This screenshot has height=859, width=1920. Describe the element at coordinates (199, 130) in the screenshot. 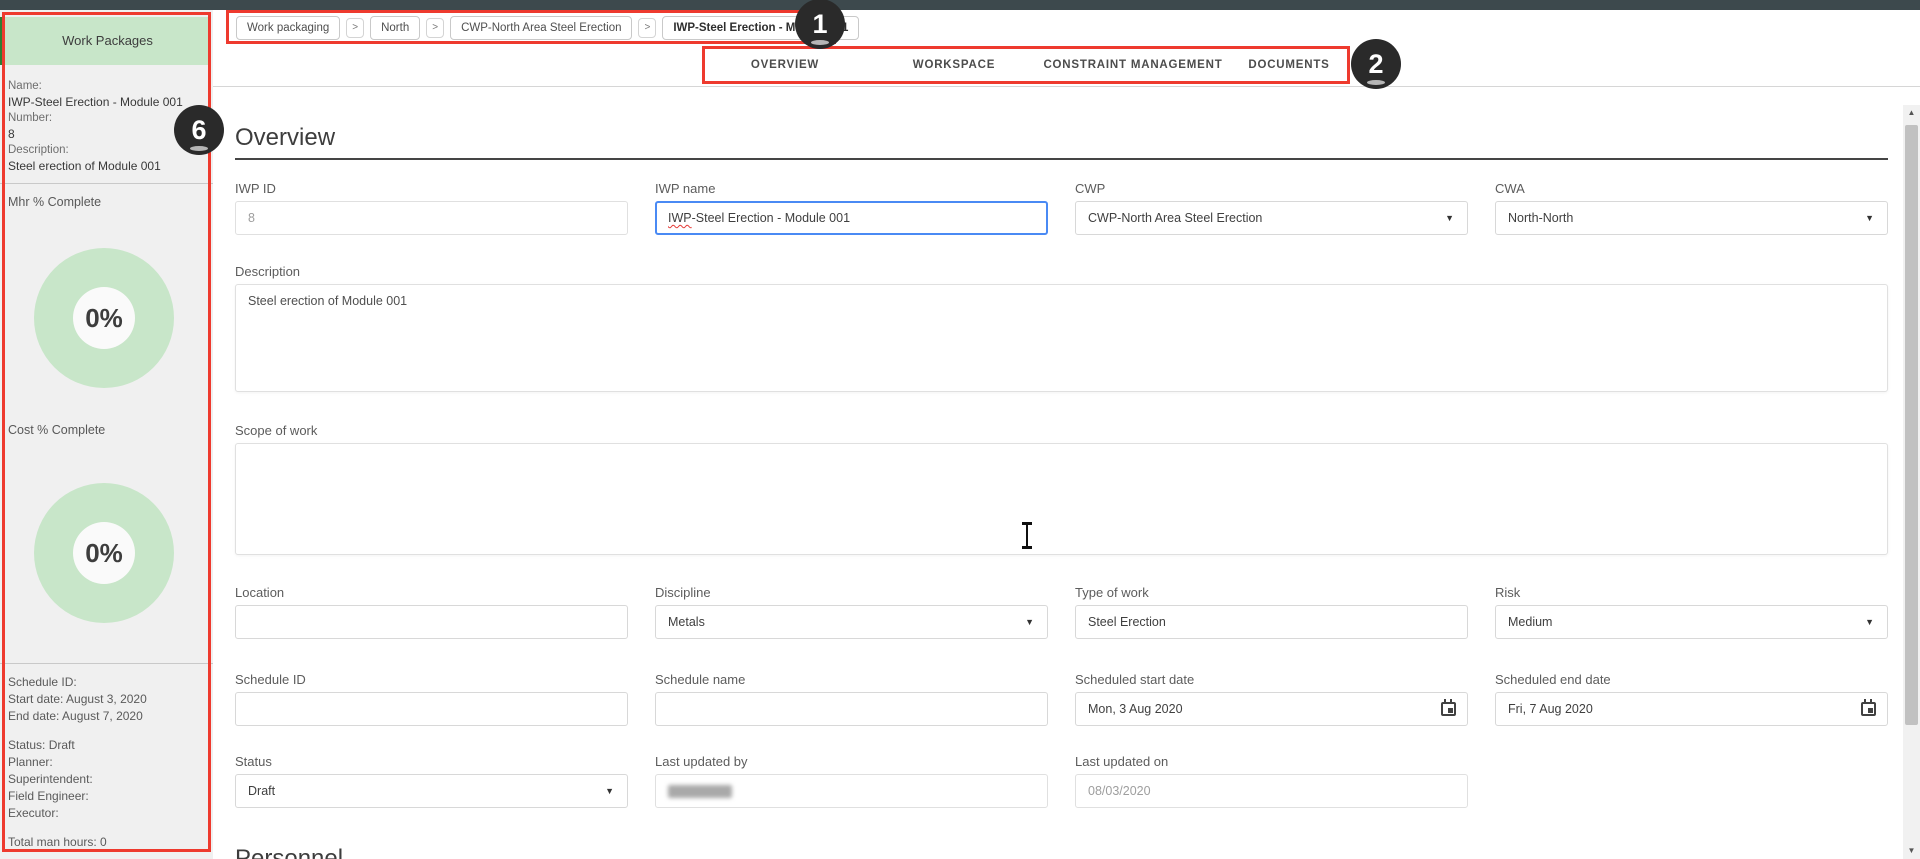

I see `annotation-callout-6: 6` at that location.